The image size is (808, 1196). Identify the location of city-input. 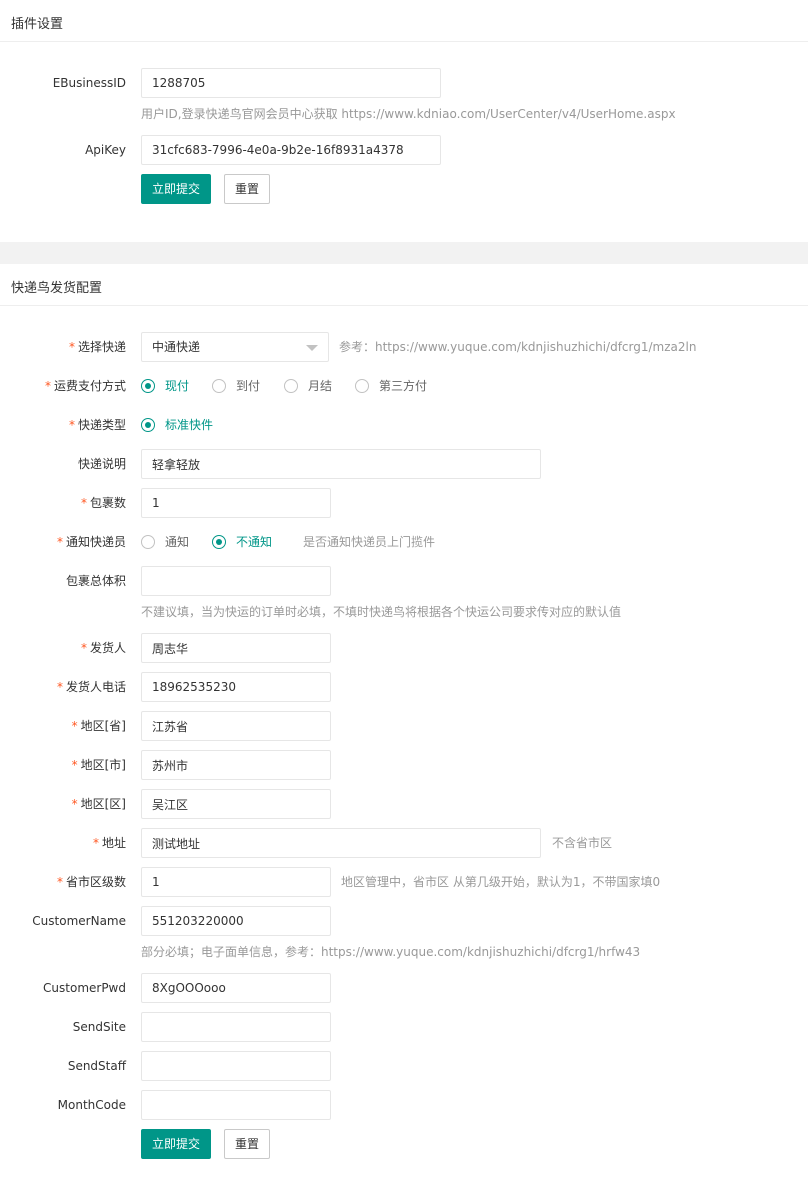
(236, 765).